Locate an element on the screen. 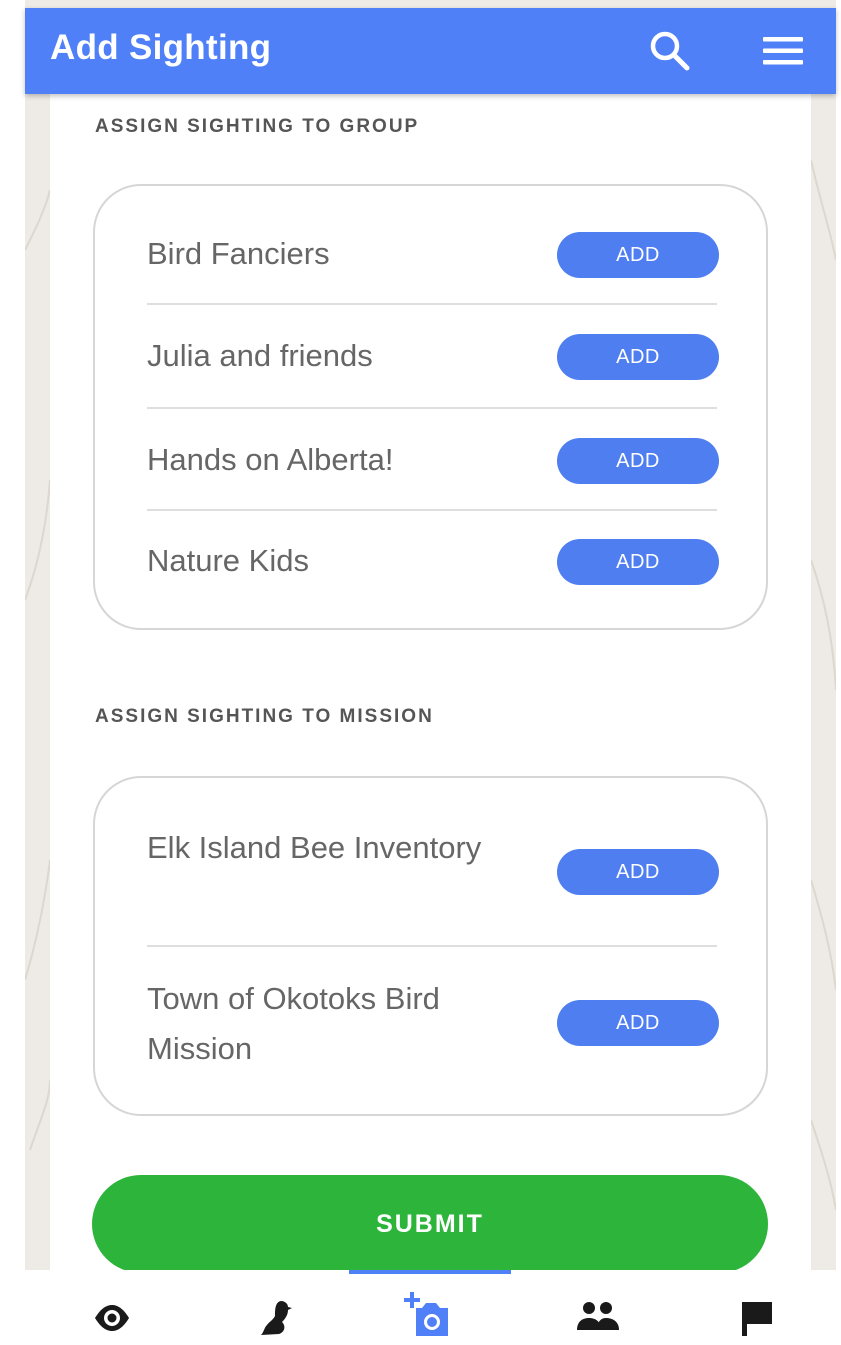  hamburger-menu-icon is located at coordinates (783, 51).